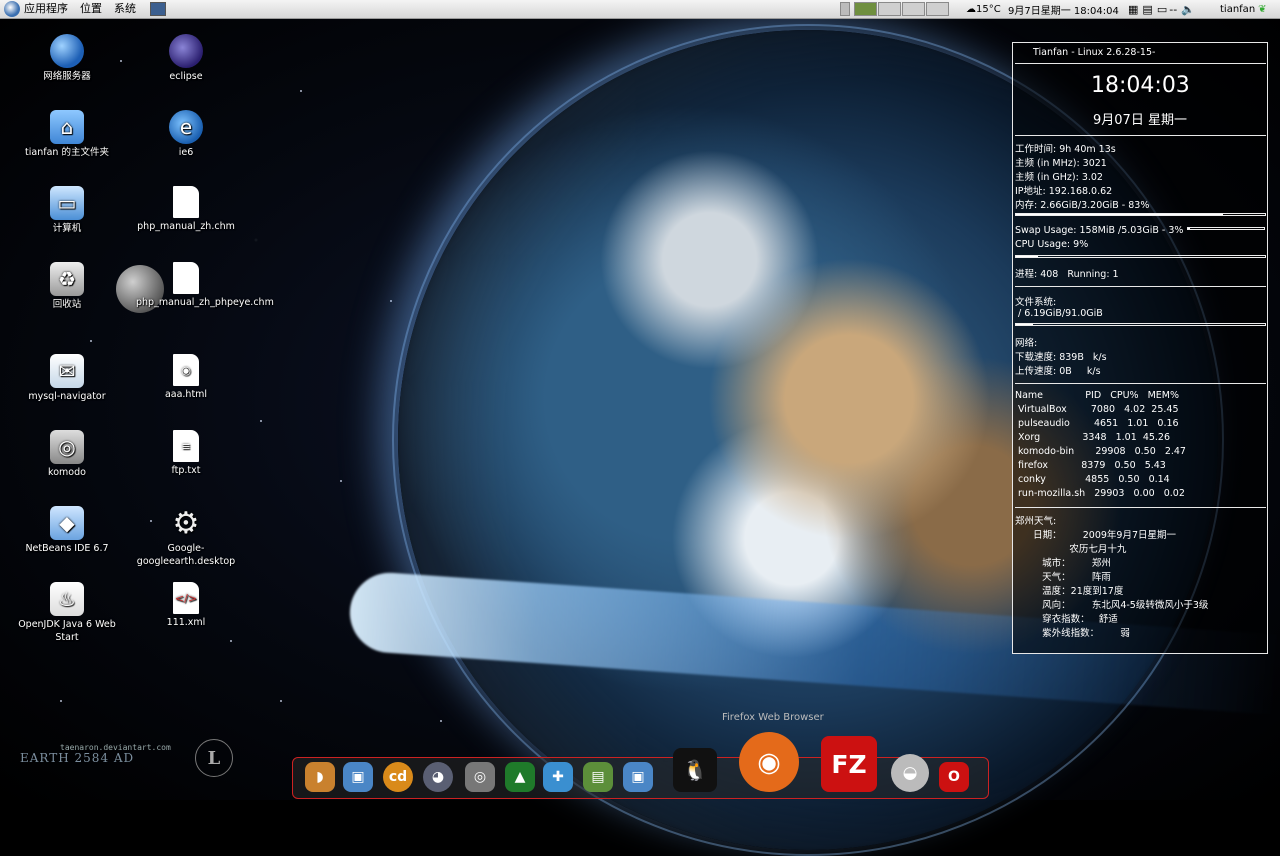 The width and height of the screenshot is (1280, 856). Describe the element at coordinates (1140, 324) in the screenshot. I see `fs-bar` at that location.